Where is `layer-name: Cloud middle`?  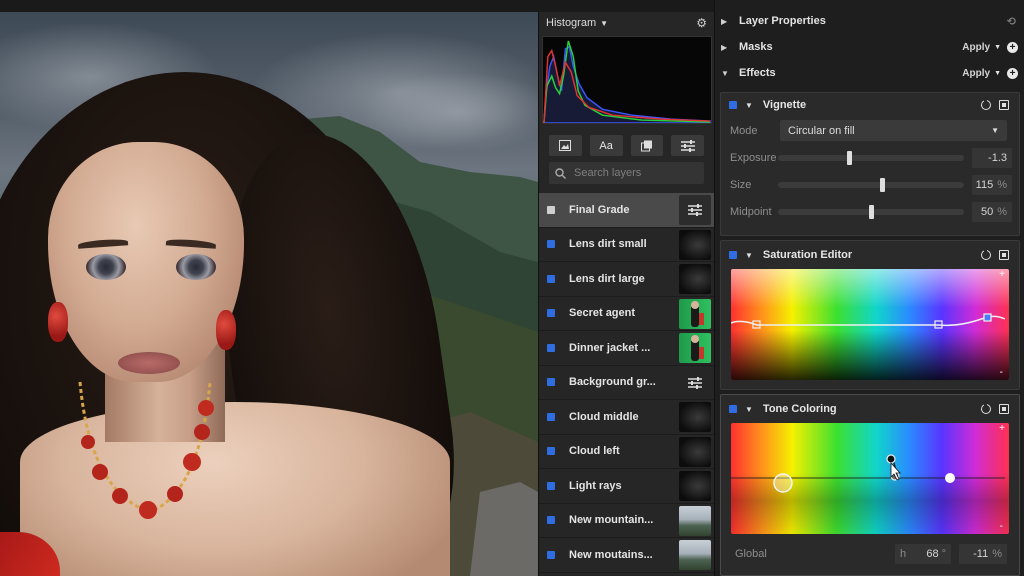 layer-name: Cloud middle is located at coordinates (604, 416).